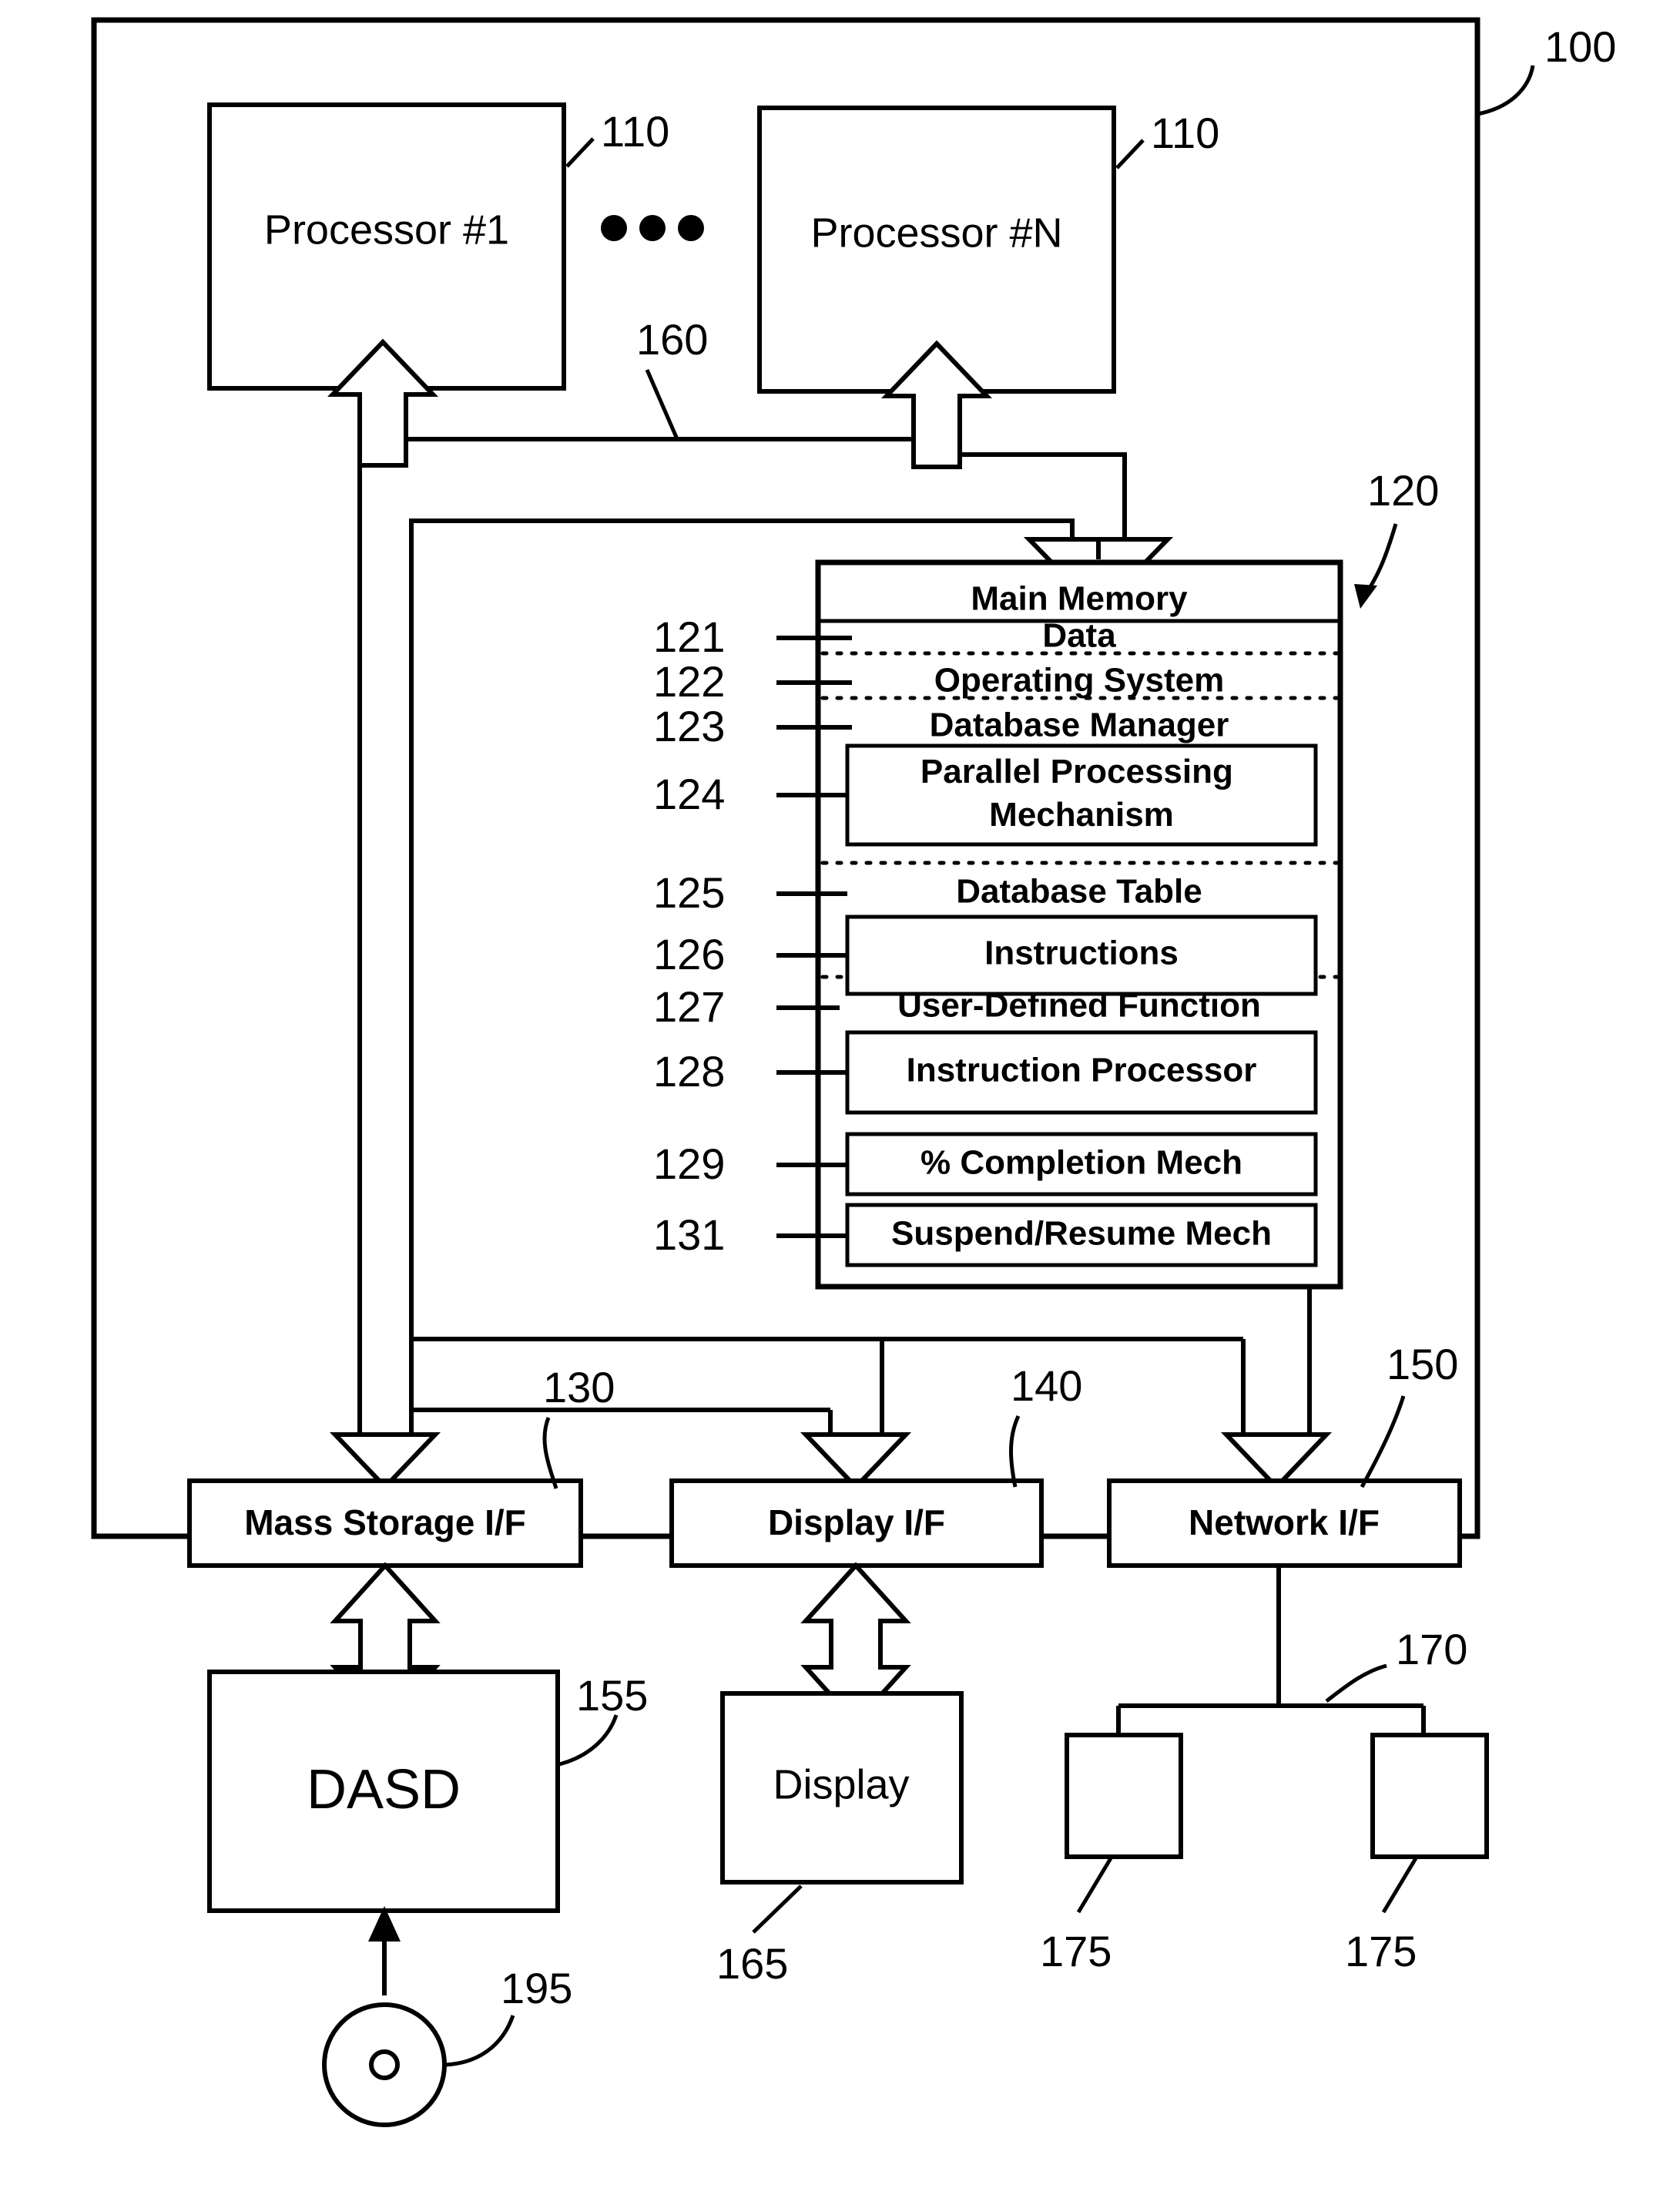 Image resolution: width=1680 pixels, height=2205 pixels. Describe the element at coordinates (1381, 1951) in the screenshot. I see `network-node-2-ref-label: 175` at that location.